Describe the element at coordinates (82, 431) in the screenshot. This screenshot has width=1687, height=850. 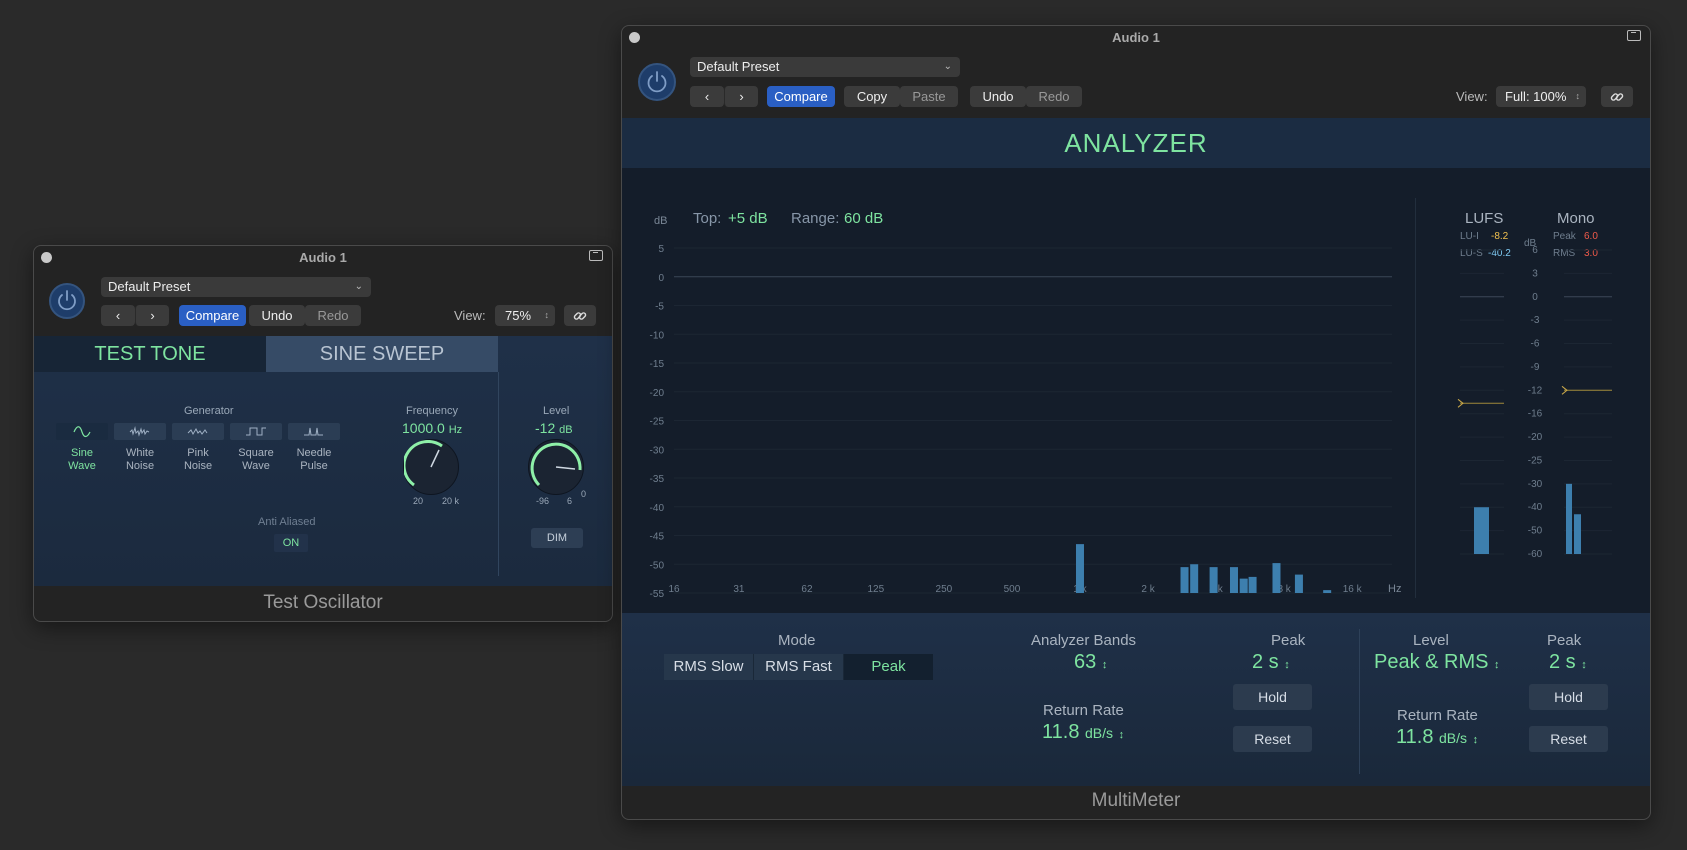
I see `sine-wave-button` at that location.